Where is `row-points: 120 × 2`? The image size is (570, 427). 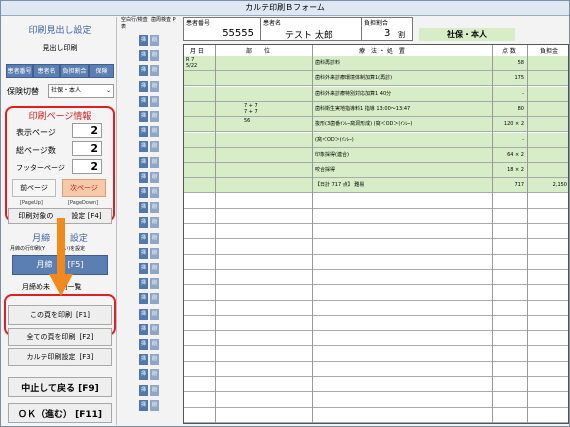
row-points: 120 × 2 is located at coordinates (513, 124).